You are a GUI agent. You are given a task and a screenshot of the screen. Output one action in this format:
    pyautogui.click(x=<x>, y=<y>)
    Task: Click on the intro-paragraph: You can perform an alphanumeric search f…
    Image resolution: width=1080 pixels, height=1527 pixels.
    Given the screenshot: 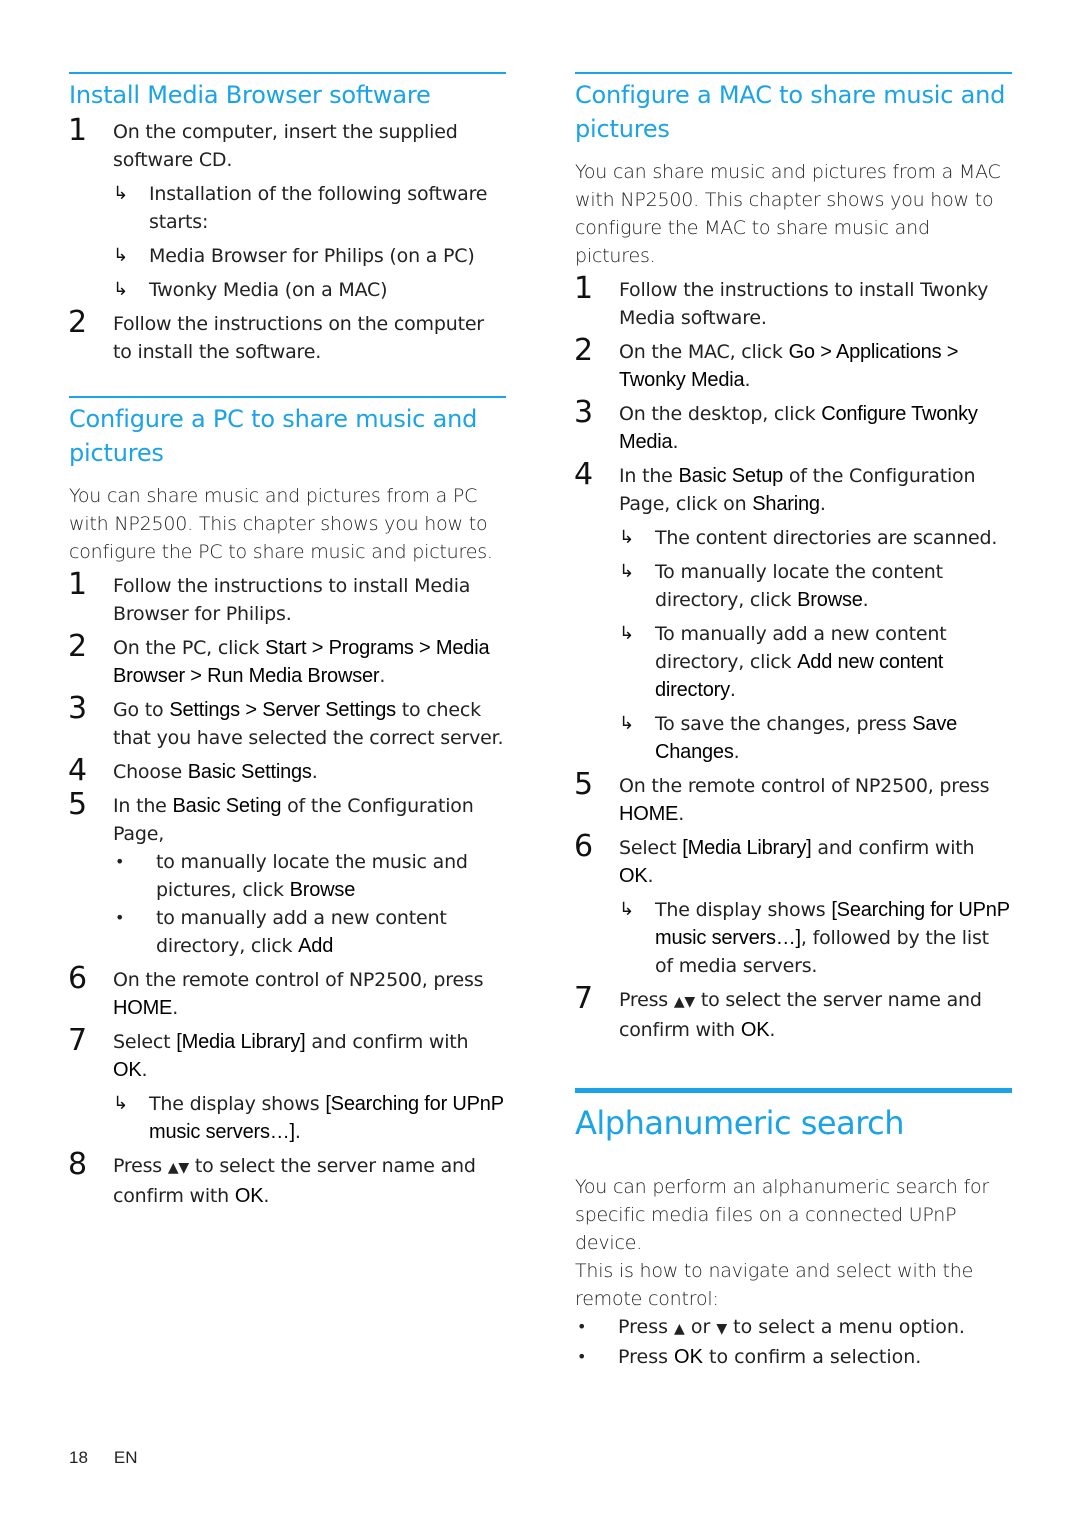 What is the action you would take?
    pyautogui.click(x=782, y=1215)
    